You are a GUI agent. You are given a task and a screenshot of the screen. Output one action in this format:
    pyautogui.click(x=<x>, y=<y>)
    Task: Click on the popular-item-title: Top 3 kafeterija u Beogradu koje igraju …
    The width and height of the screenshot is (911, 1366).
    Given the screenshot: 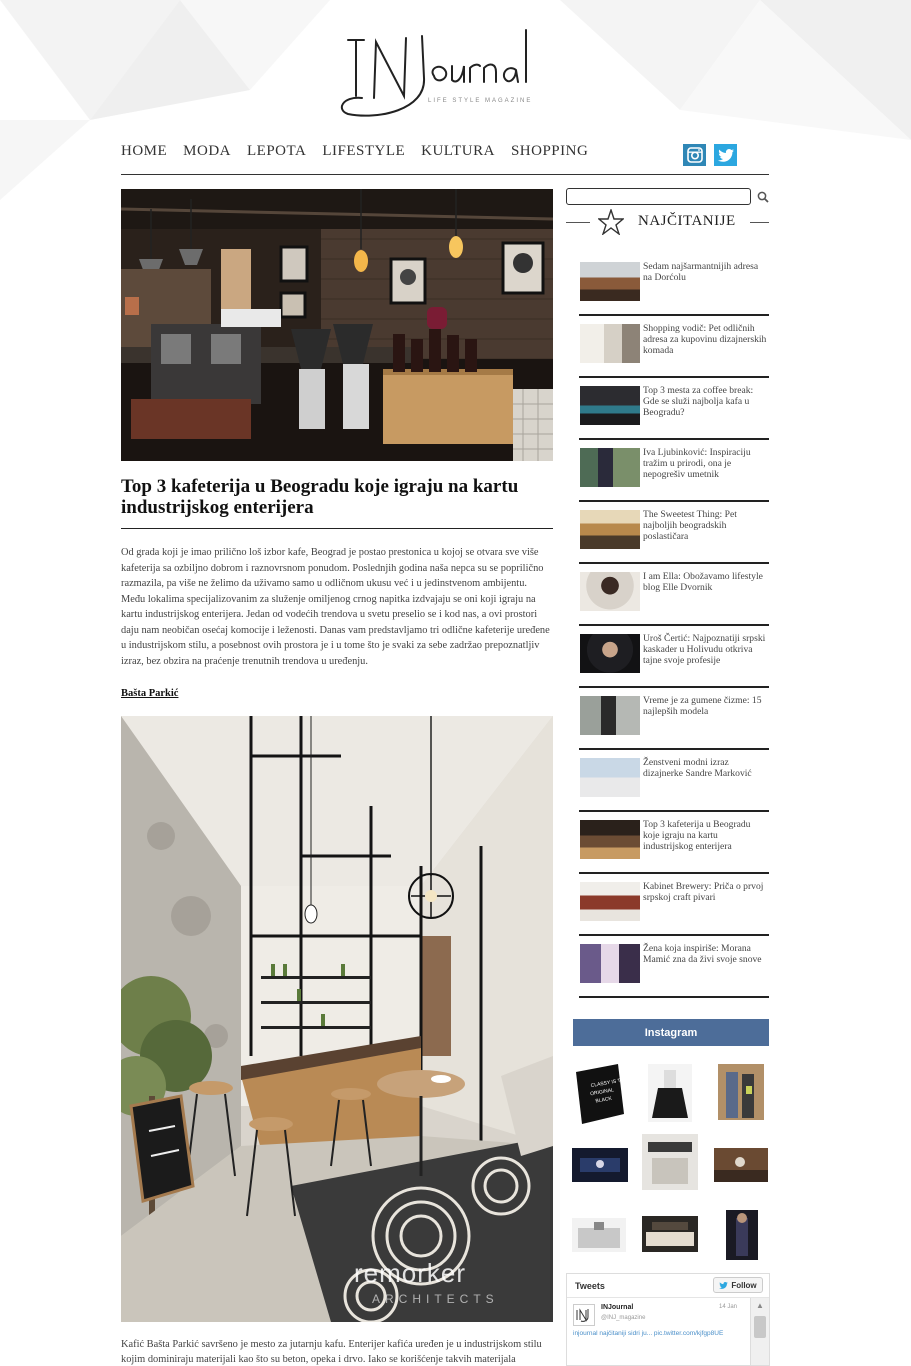 What is the action you would take?
    pyautogui.click(x=706, y=835)
    